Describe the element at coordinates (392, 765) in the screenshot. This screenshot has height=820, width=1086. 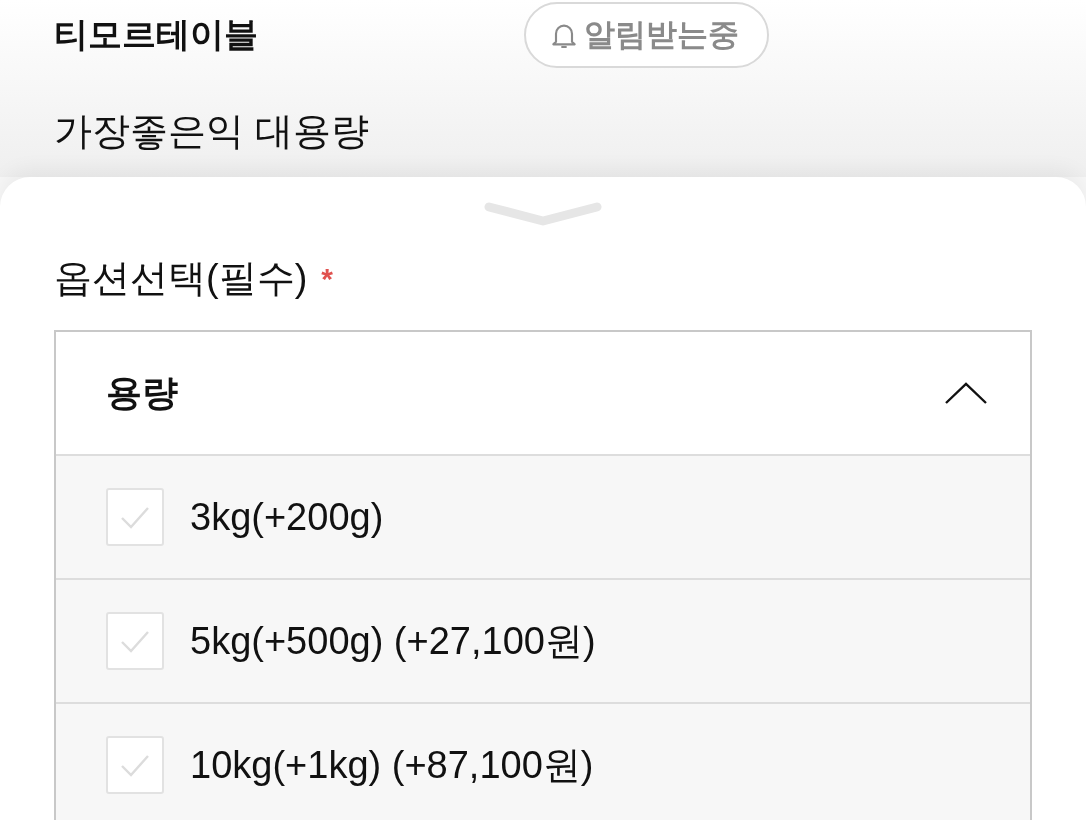
I see `option-label: 10kg(+1kg) (+87,100원)` at that location.